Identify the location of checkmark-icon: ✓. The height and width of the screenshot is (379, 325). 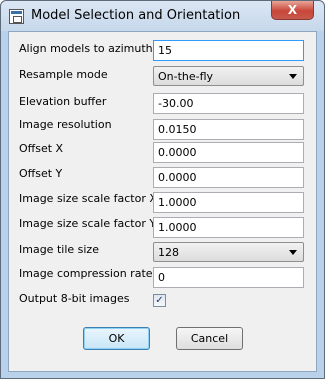
(159, 300).